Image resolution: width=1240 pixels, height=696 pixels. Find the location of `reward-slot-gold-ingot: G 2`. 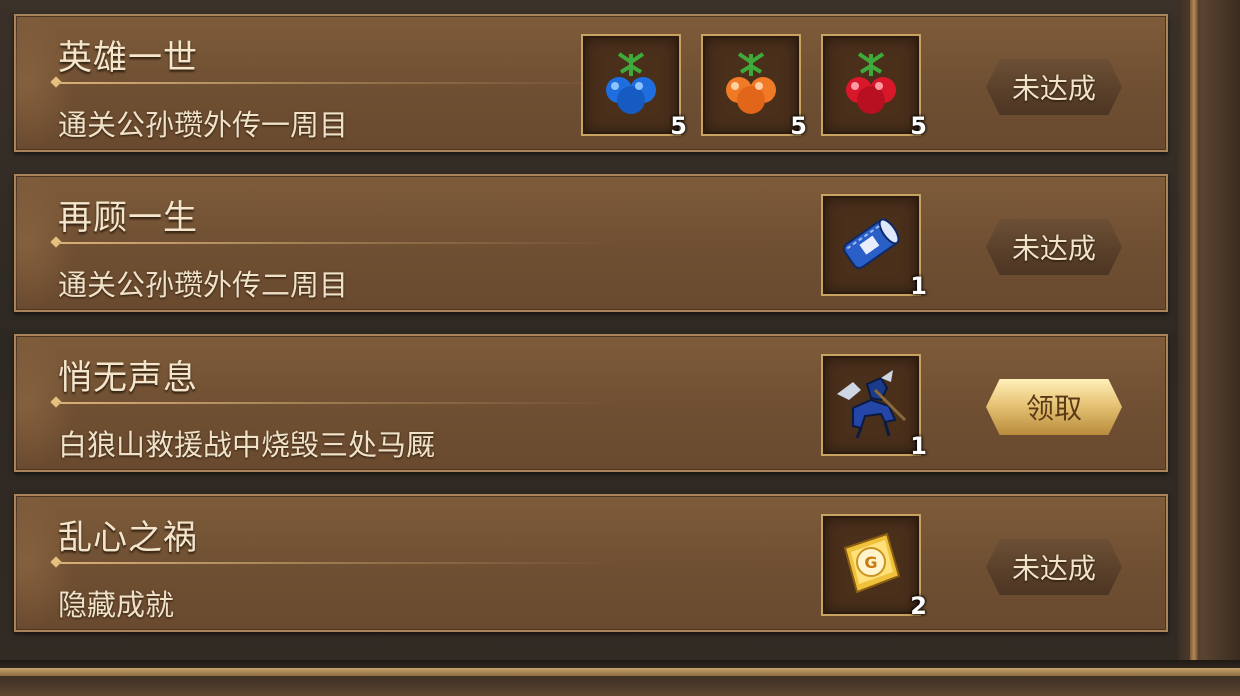

reward-slot-gold-ingot: G 2 is located at coordinates (874, 567).